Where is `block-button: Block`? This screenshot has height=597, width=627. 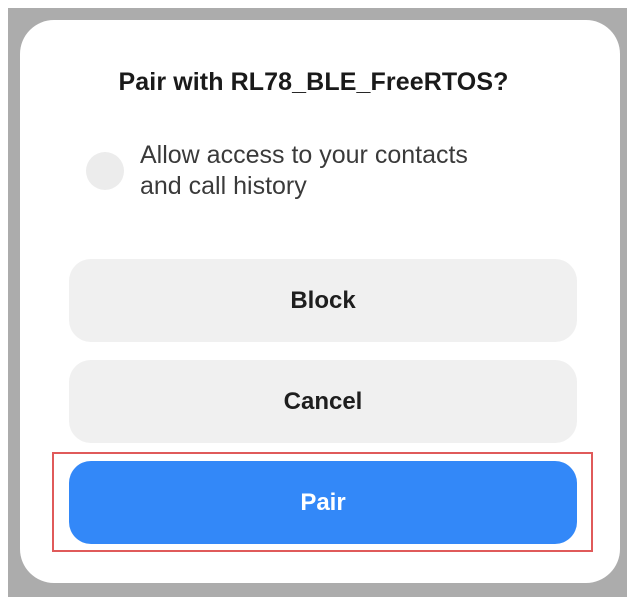 block-button: Block is located at coordinates (323, 300).